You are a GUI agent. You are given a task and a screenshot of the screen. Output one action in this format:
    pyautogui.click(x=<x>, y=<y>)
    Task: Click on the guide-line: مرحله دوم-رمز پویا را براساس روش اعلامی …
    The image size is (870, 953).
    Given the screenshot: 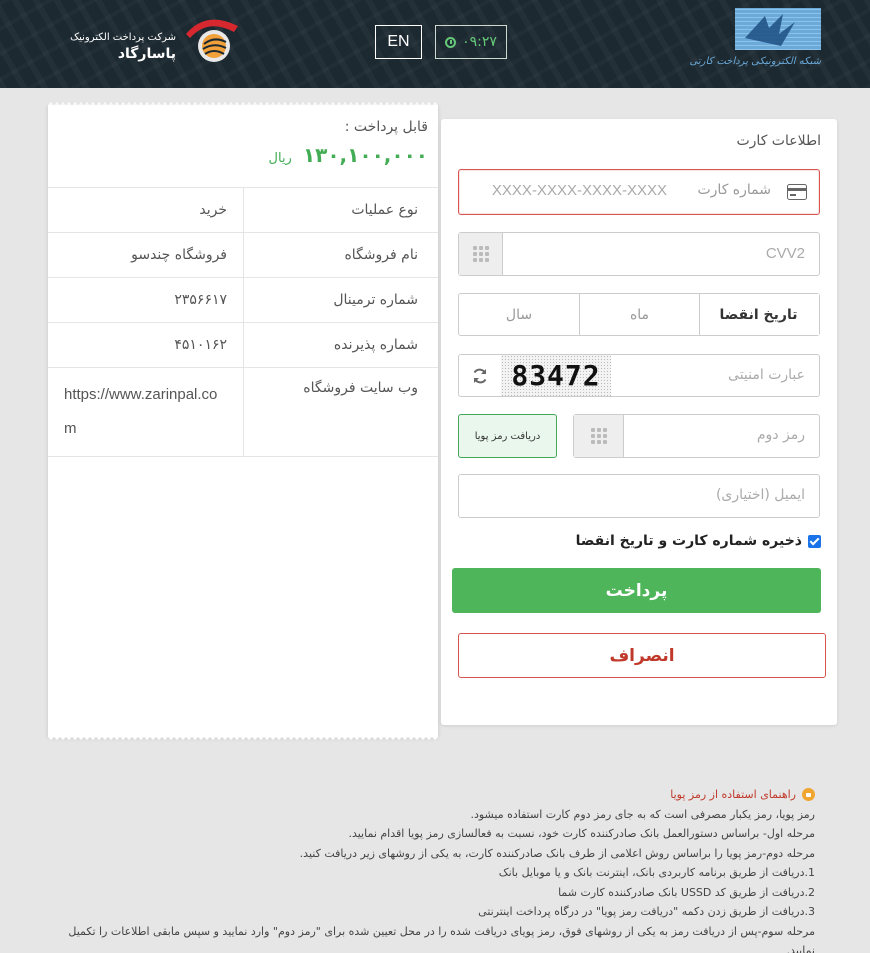 What is the action you would take?
    pyautogui.click(x=557, y=853)
    